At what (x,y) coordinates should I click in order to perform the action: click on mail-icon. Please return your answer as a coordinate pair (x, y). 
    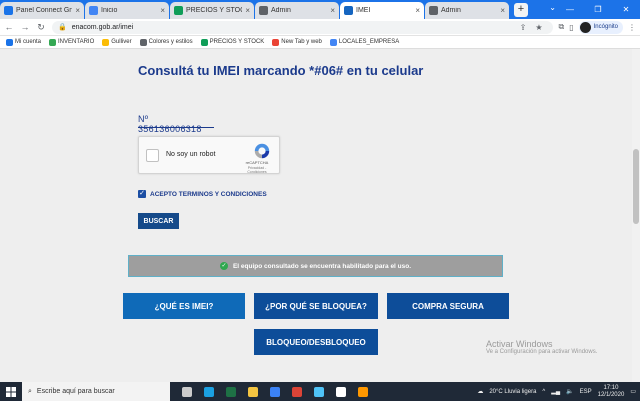
    Looking at the image, I should click on (341, 392).